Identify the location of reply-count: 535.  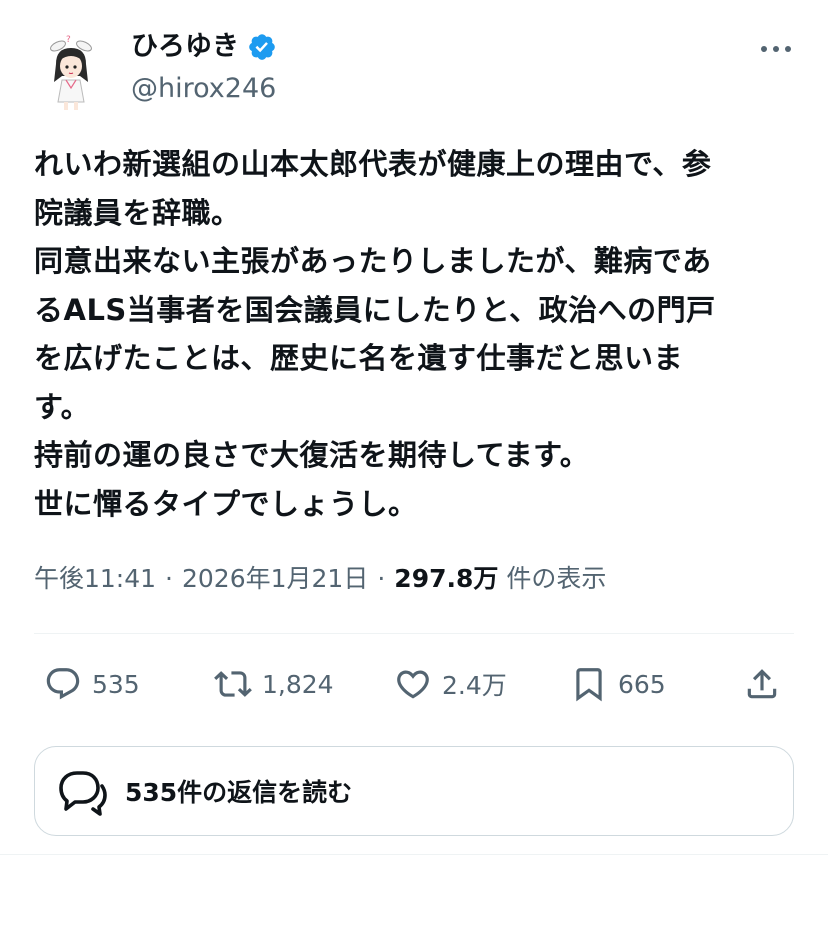
(116, 684).